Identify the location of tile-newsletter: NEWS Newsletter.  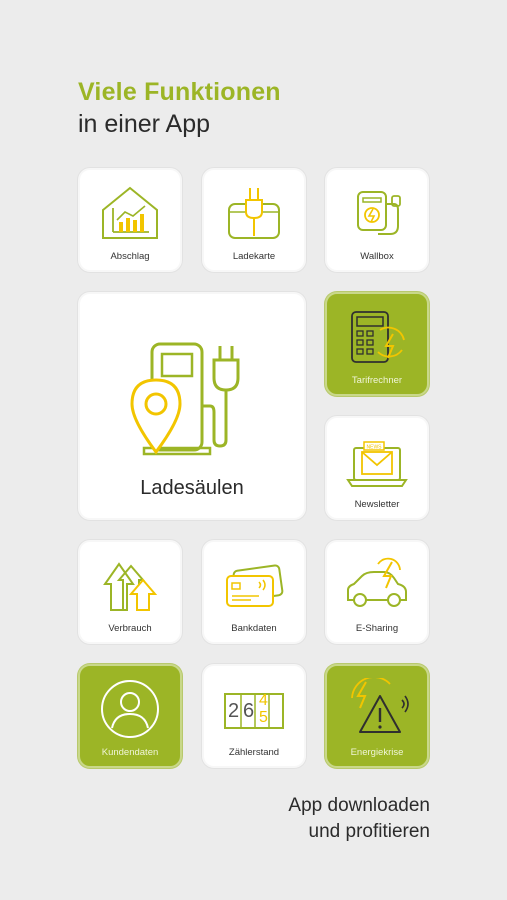
(377, 468).